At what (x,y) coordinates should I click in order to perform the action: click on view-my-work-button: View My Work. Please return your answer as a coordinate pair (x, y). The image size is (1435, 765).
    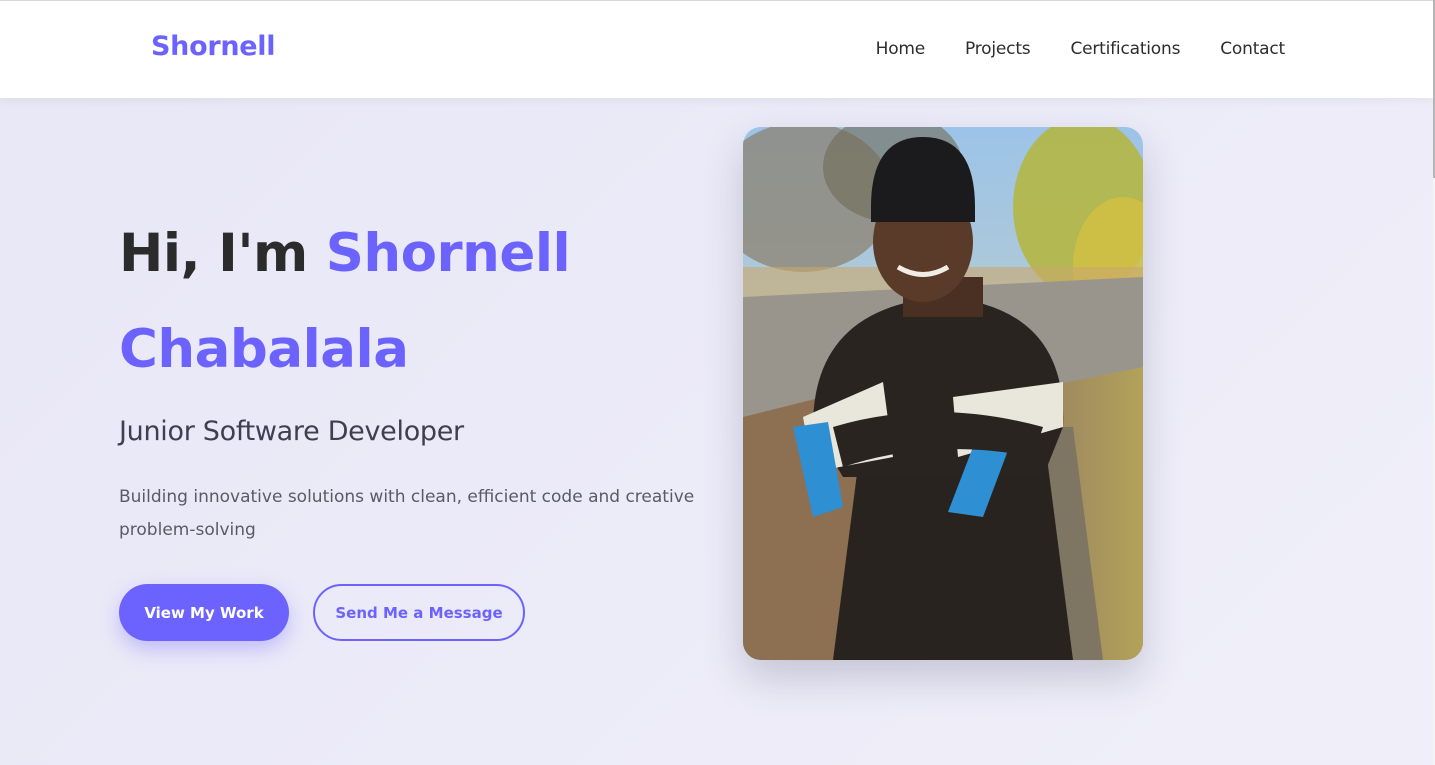
    Looking at the image, I should click on (204, 612).